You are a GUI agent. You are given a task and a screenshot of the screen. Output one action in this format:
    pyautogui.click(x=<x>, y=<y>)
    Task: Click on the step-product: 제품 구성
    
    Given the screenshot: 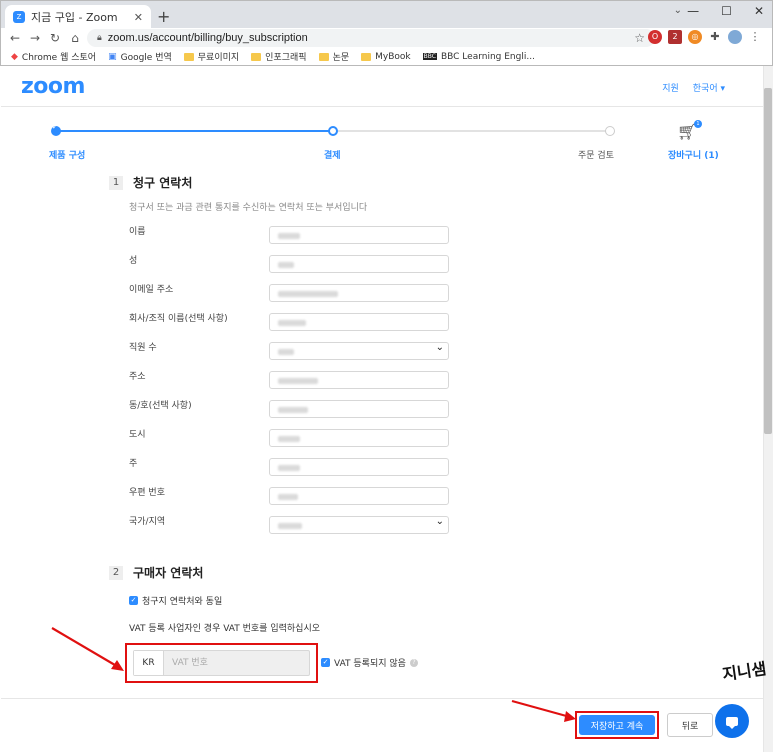 What is the action you would take?
    pyautogui.click(x=67, y=154)
    